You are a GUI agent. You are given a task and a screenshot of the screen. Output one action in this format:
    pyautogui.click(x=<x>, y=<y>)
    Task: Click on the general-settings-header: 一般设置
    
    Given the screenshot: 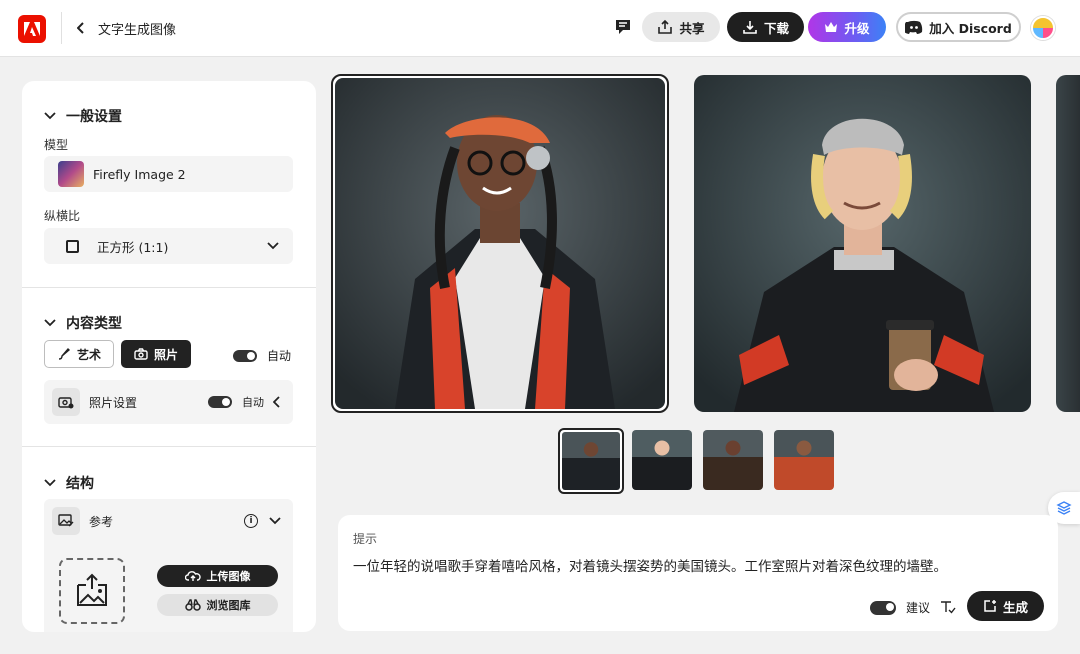 What is the action you would take?
    pyautogui.click(x=83, y=116)
    